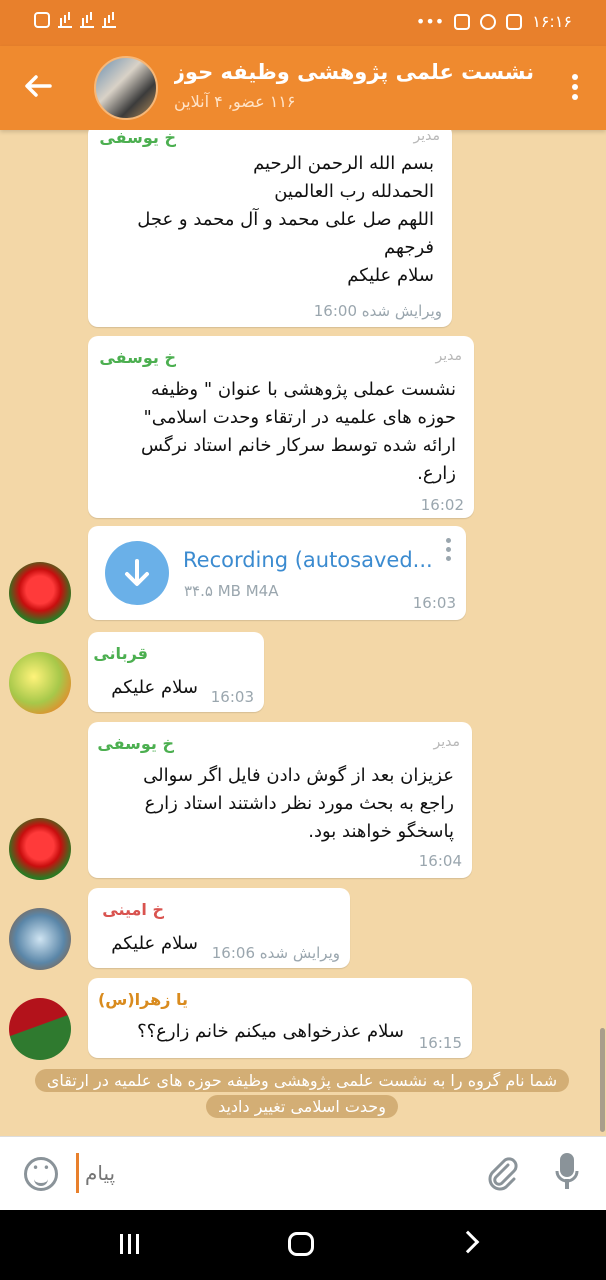 The image size is (606, 1280). Describe the element at coordinates (488, 21) in the screenshot. I see `browser-icon` at that location.